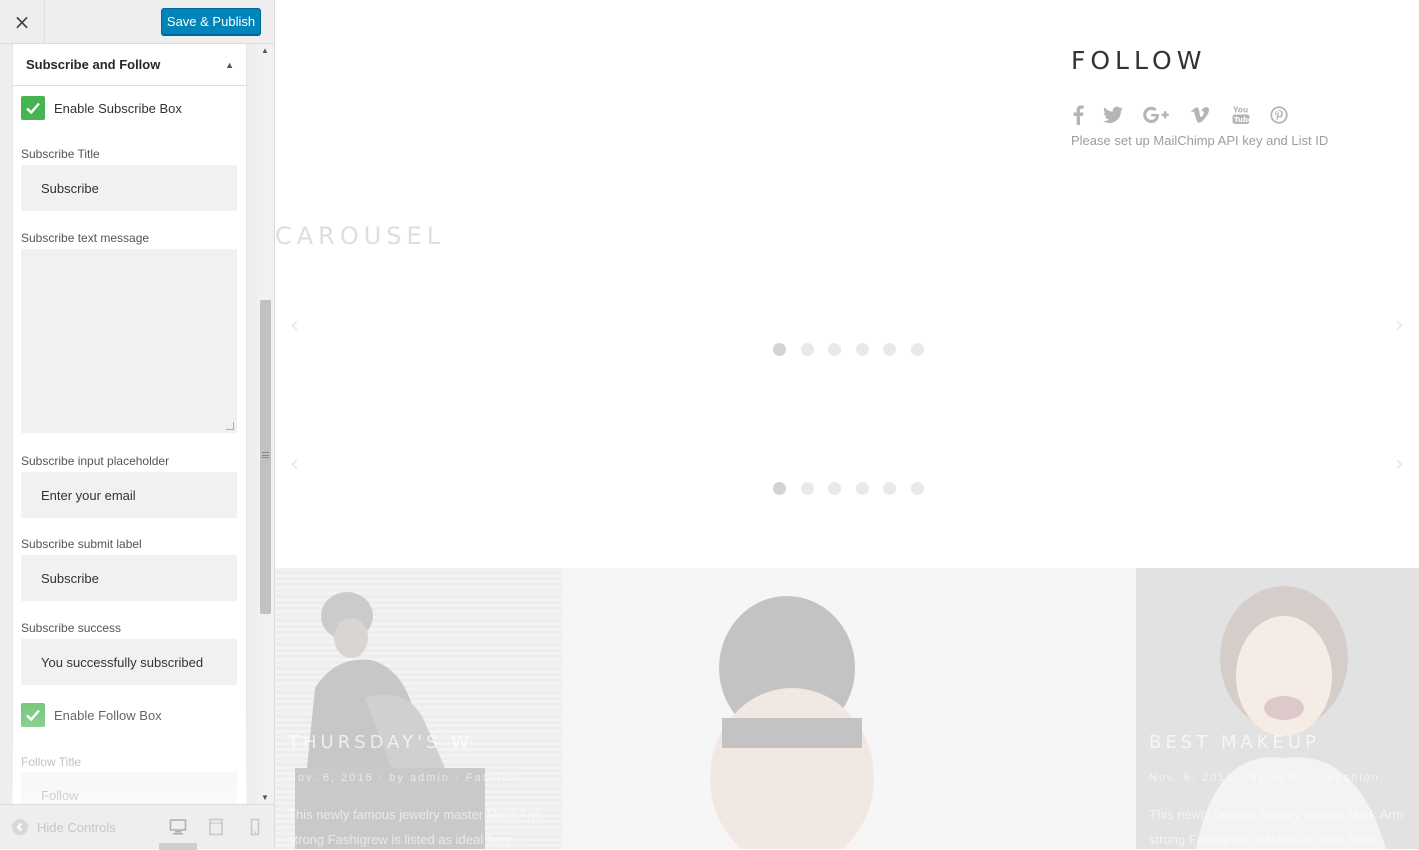  Describe the element at coordinates (129, 495) in the screenshot. I see `placeholder-input: Enter your email` at that location.